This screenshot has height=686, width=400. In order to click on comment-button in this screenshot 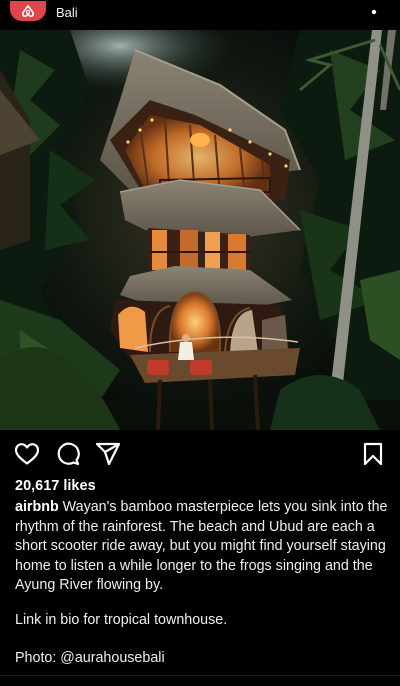, I will do `click(68, 454)`.